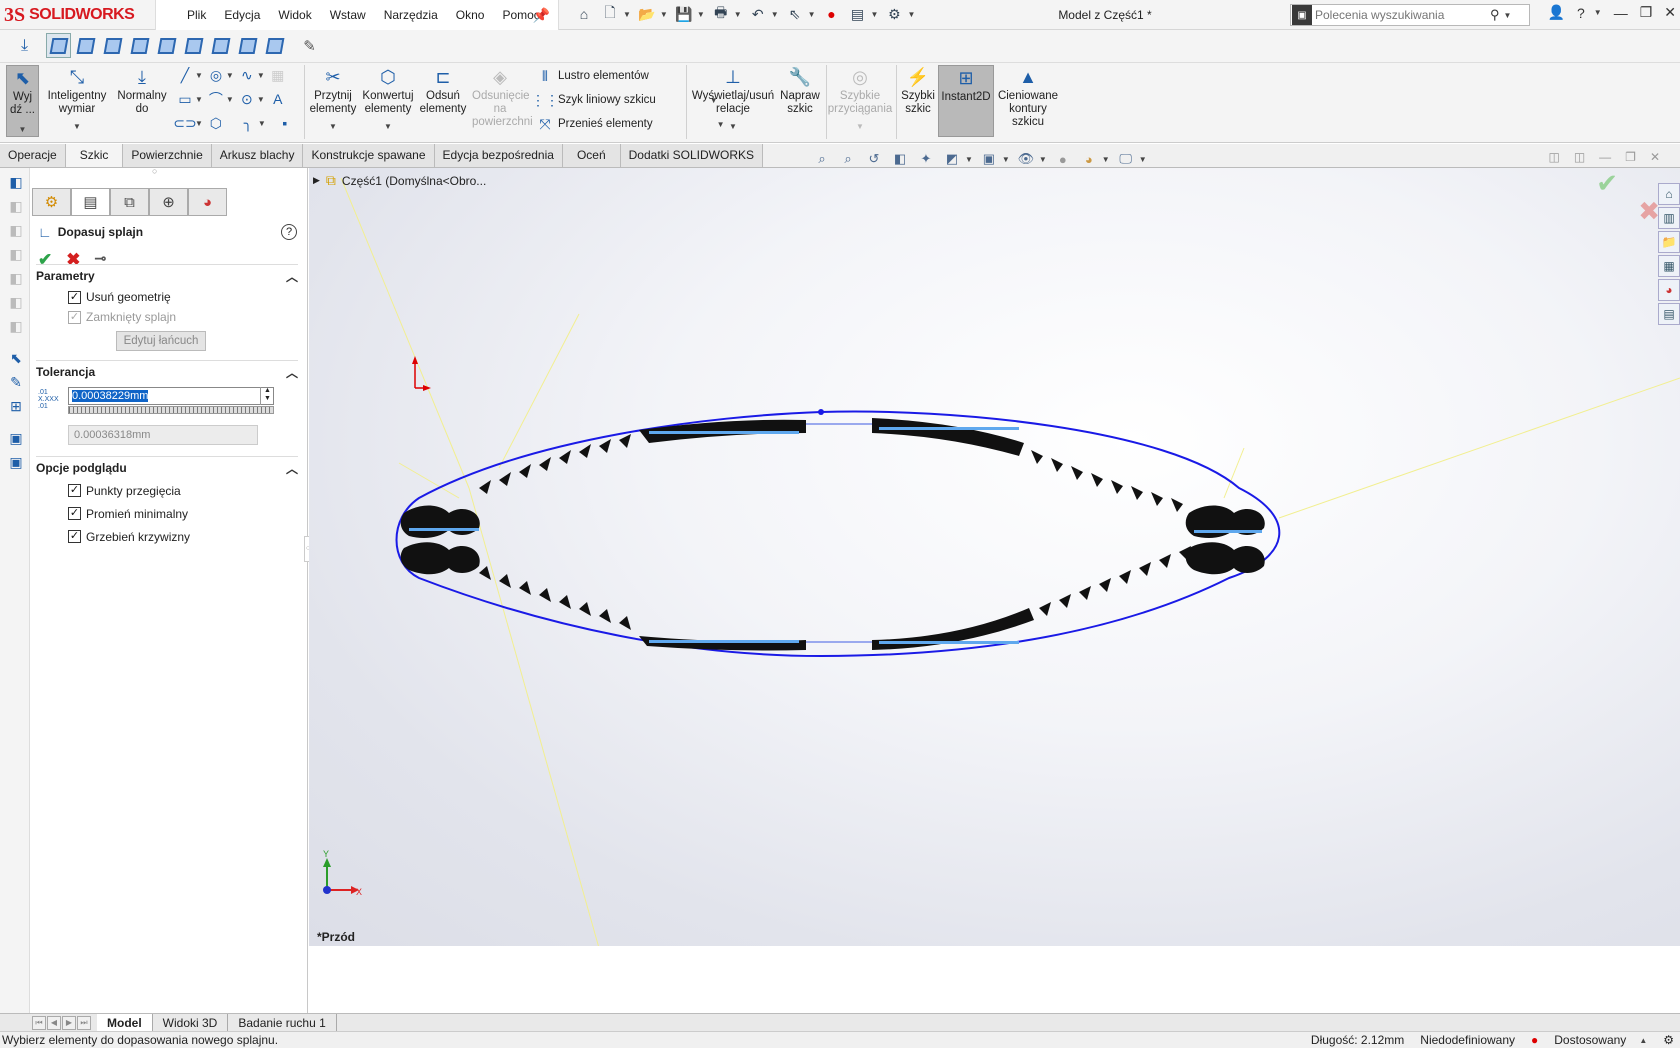  Describe the element at coordinates (16, 326) in the screenshot. I see `fillet-feature-icon: ◧` at that location.